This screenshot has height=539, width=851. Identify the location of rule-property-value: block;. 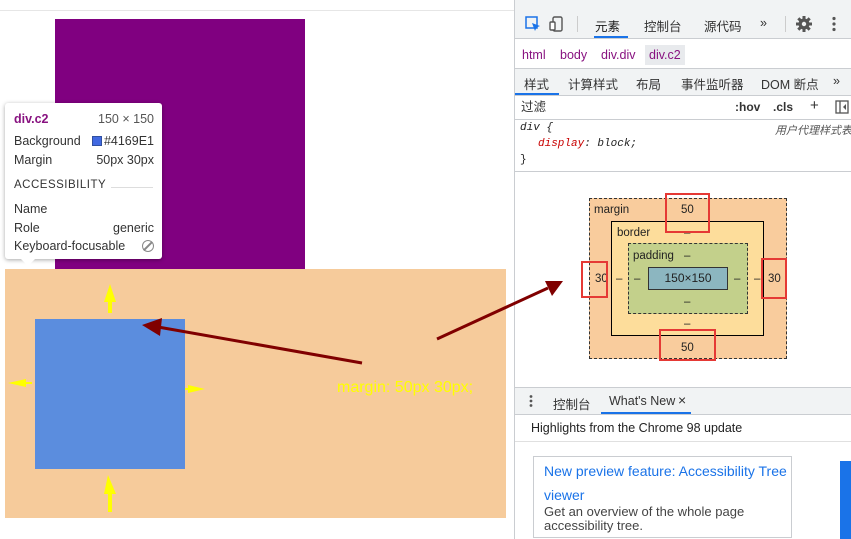
(617, 144).